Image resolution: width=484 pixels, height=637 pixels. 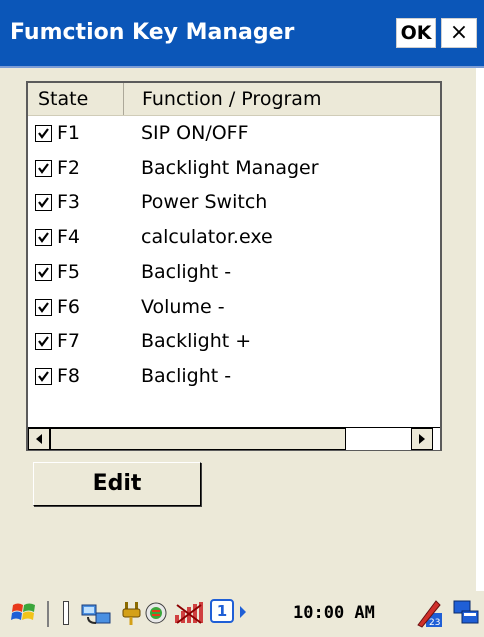 I want to click on list-row: F3 Power Switch, so click(x=234, y=203).